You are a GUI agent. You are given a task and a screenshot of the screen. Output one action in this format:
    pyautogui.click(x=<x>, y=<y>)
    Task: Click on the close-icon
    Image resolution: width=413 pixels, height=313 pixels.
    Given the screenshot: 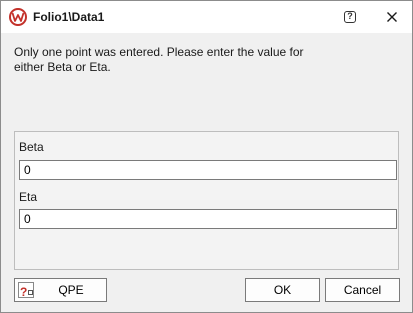 What is the action you would take?
    pyautogui.click(x=392, y=17)
    